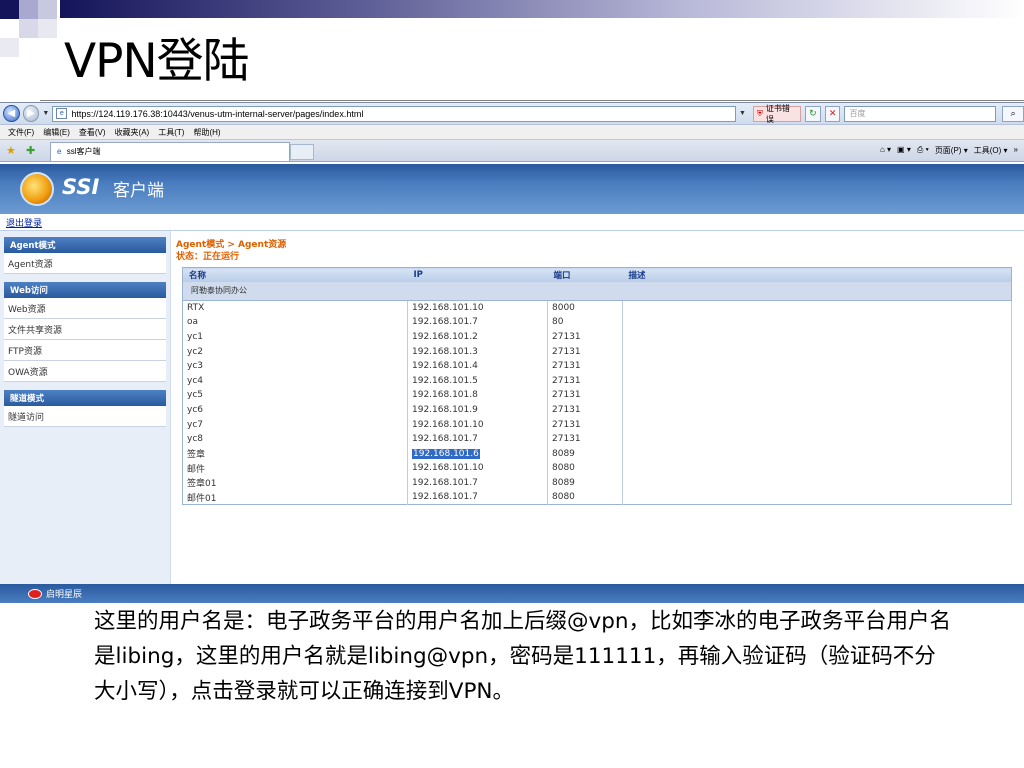 This screenshot has width=1024, height=768. Describe the element at coordinates (195, 439) in the screenshot. I see `cell-name-text: yc8` at that location.